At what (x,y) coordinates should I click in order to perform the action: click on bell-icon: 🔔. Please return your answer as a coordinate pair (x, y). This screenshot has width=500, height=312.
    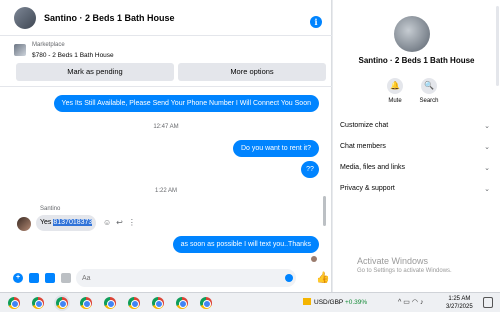
    Looking at the image, I should click on (395, 86).